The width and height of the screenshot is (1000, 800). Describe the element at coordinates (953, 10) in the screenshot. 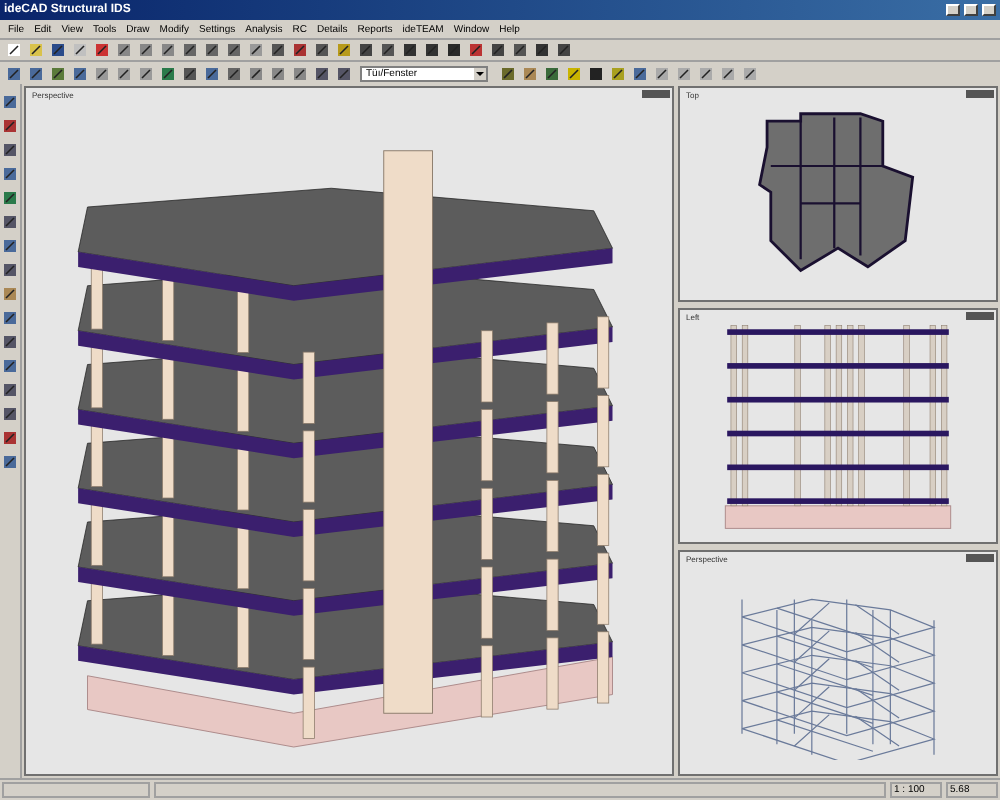

I see `minimize-button` at that location.